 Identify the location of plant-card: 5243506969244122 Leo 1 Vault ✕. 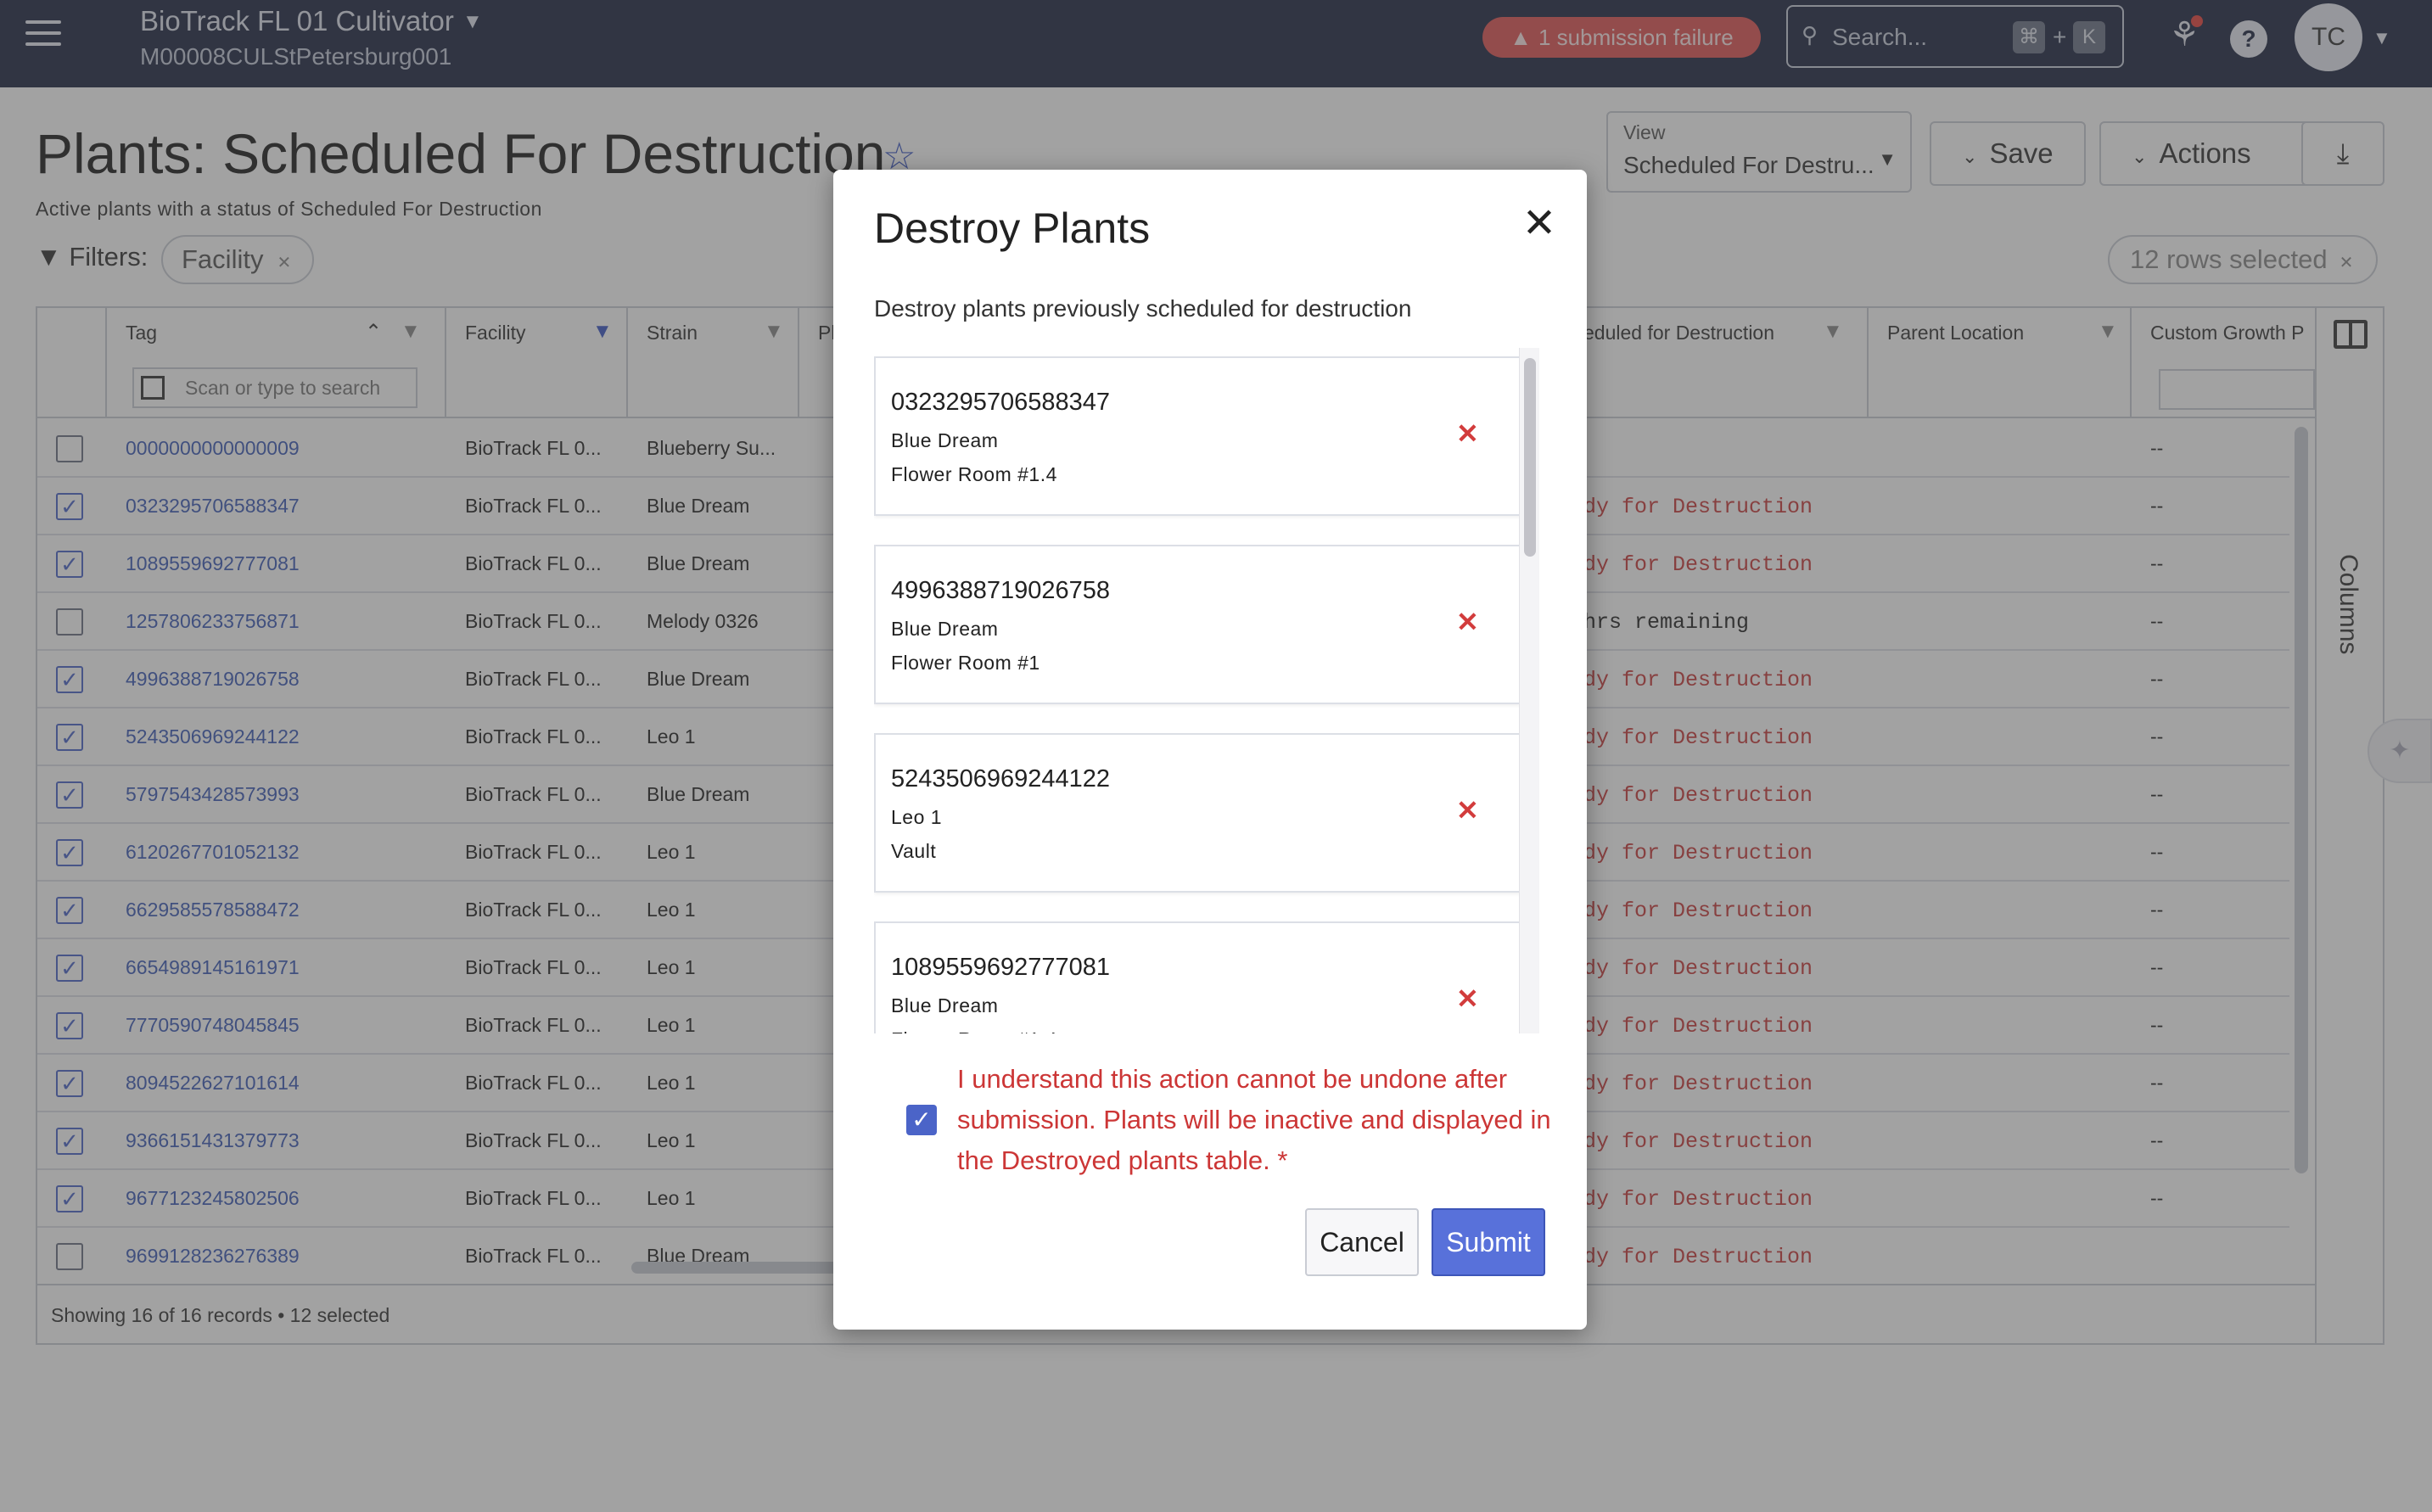
(1197, 813).